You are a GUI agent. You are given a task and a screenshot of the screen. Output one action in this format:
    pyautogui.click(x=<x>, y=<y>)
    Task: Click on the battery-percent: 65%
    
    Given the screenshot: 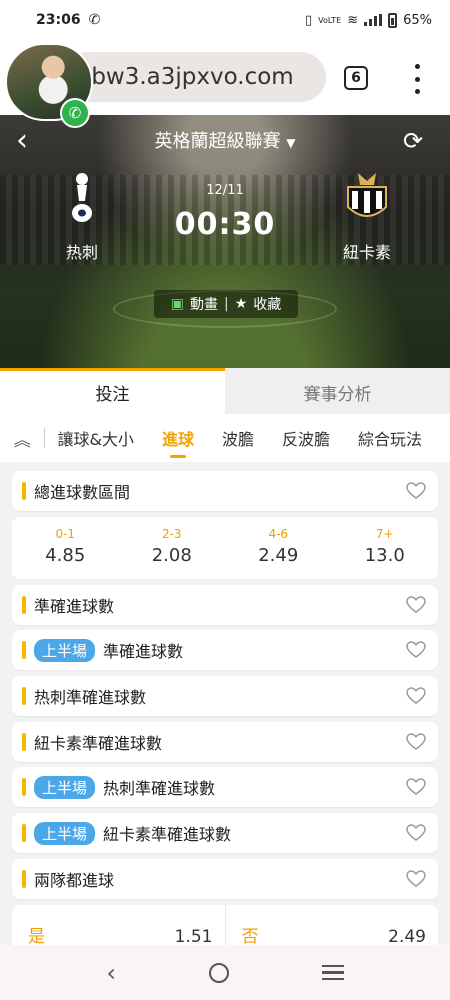 What is the action you would take?
    pyautogui.click(x=417, y=20)
    